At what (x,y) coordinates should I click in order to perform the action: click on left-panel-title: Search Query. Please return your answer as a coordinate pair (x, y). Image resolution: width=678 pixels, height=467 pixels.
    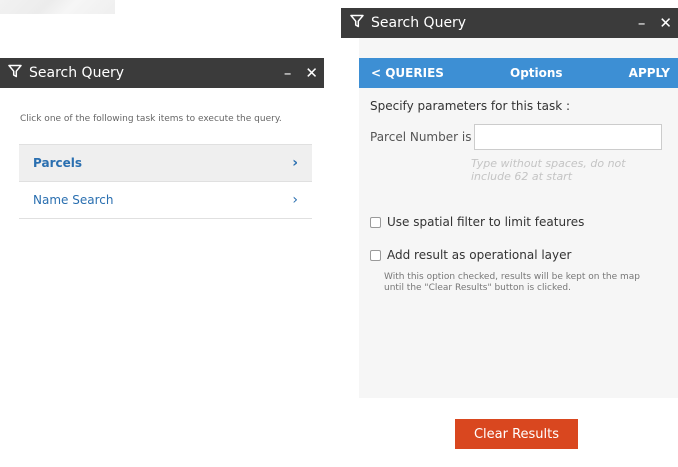
    Looking at the image, I should click on (77, 73).